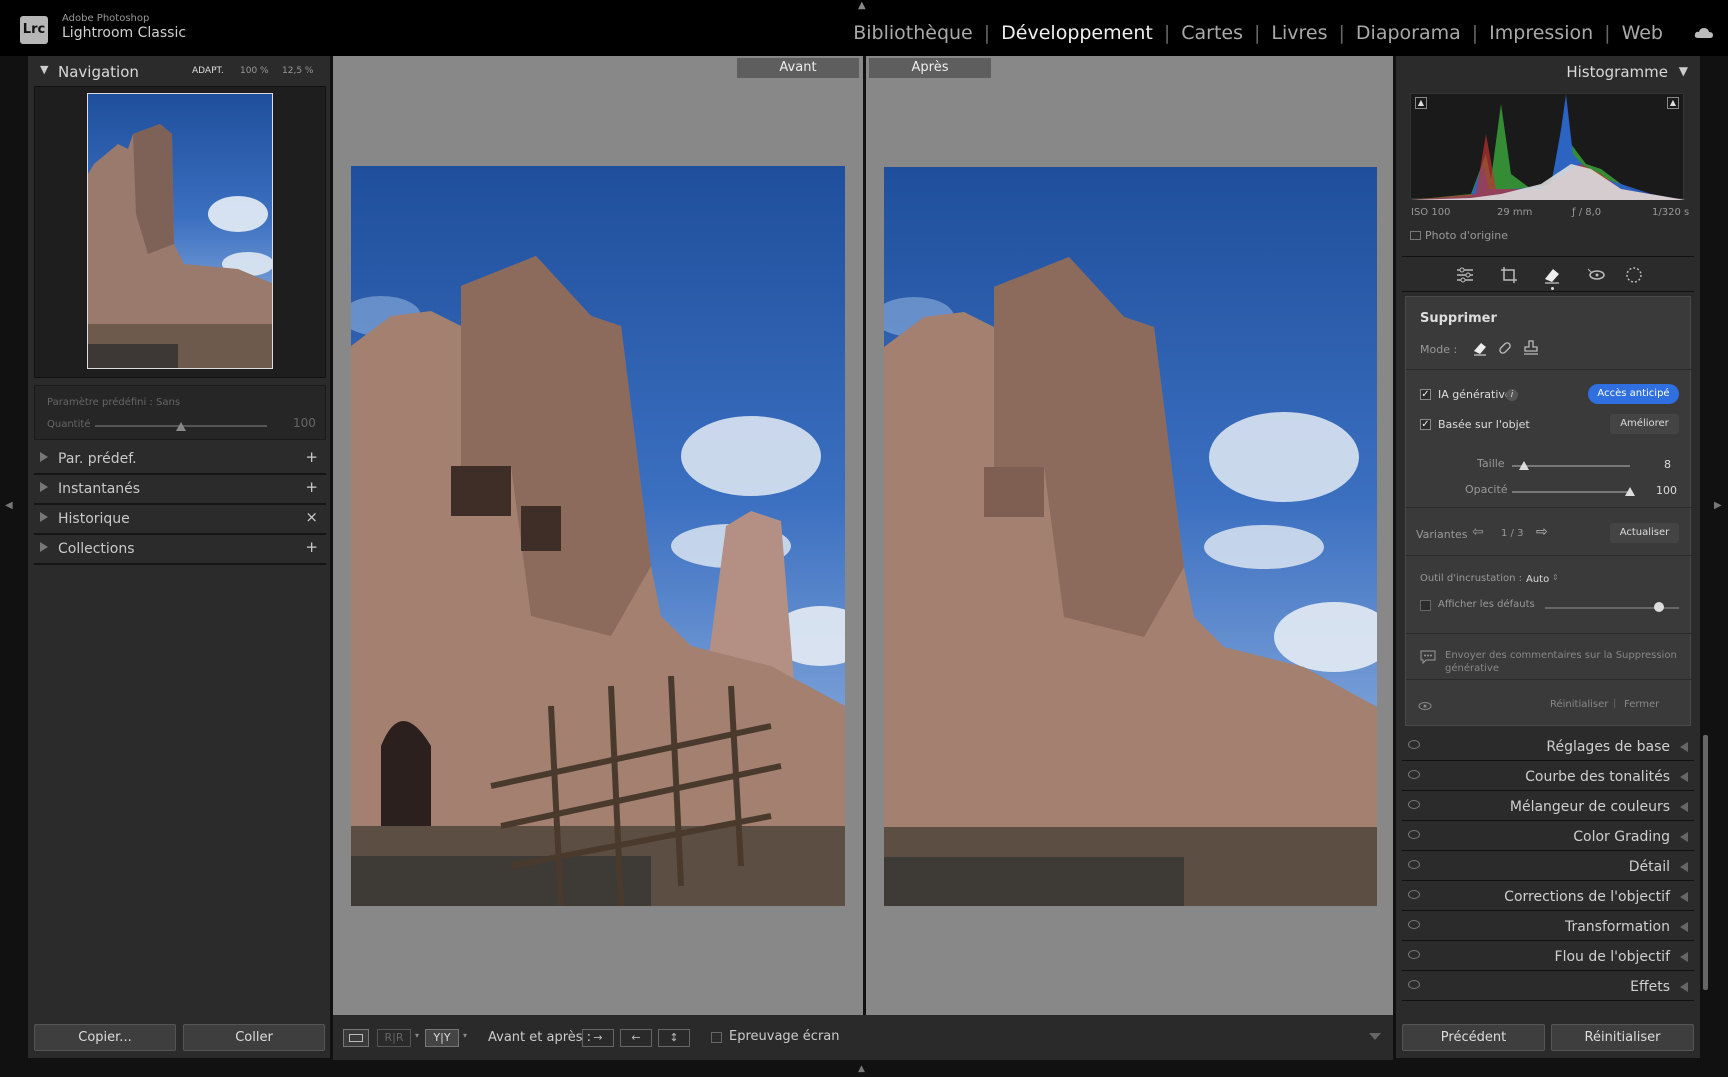 The height and width of the screenshot is (1077, 1728). I want to click on defects-slider-thumb, so click(1658, 607).